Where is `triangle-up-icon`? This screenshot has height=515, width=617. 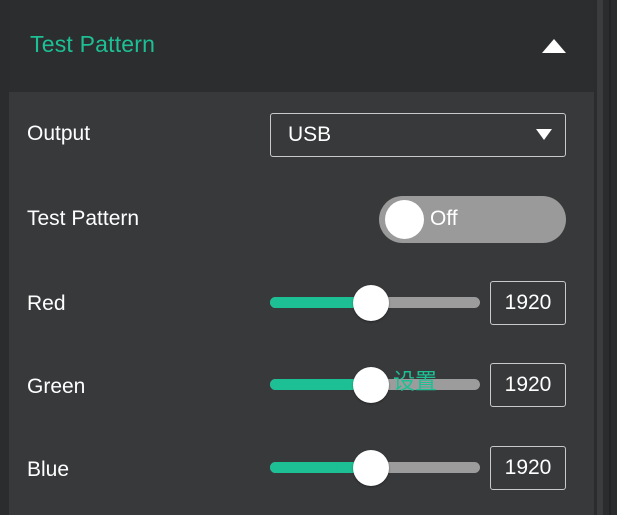 triangle-up-icon is located at coordinates (554, 46).